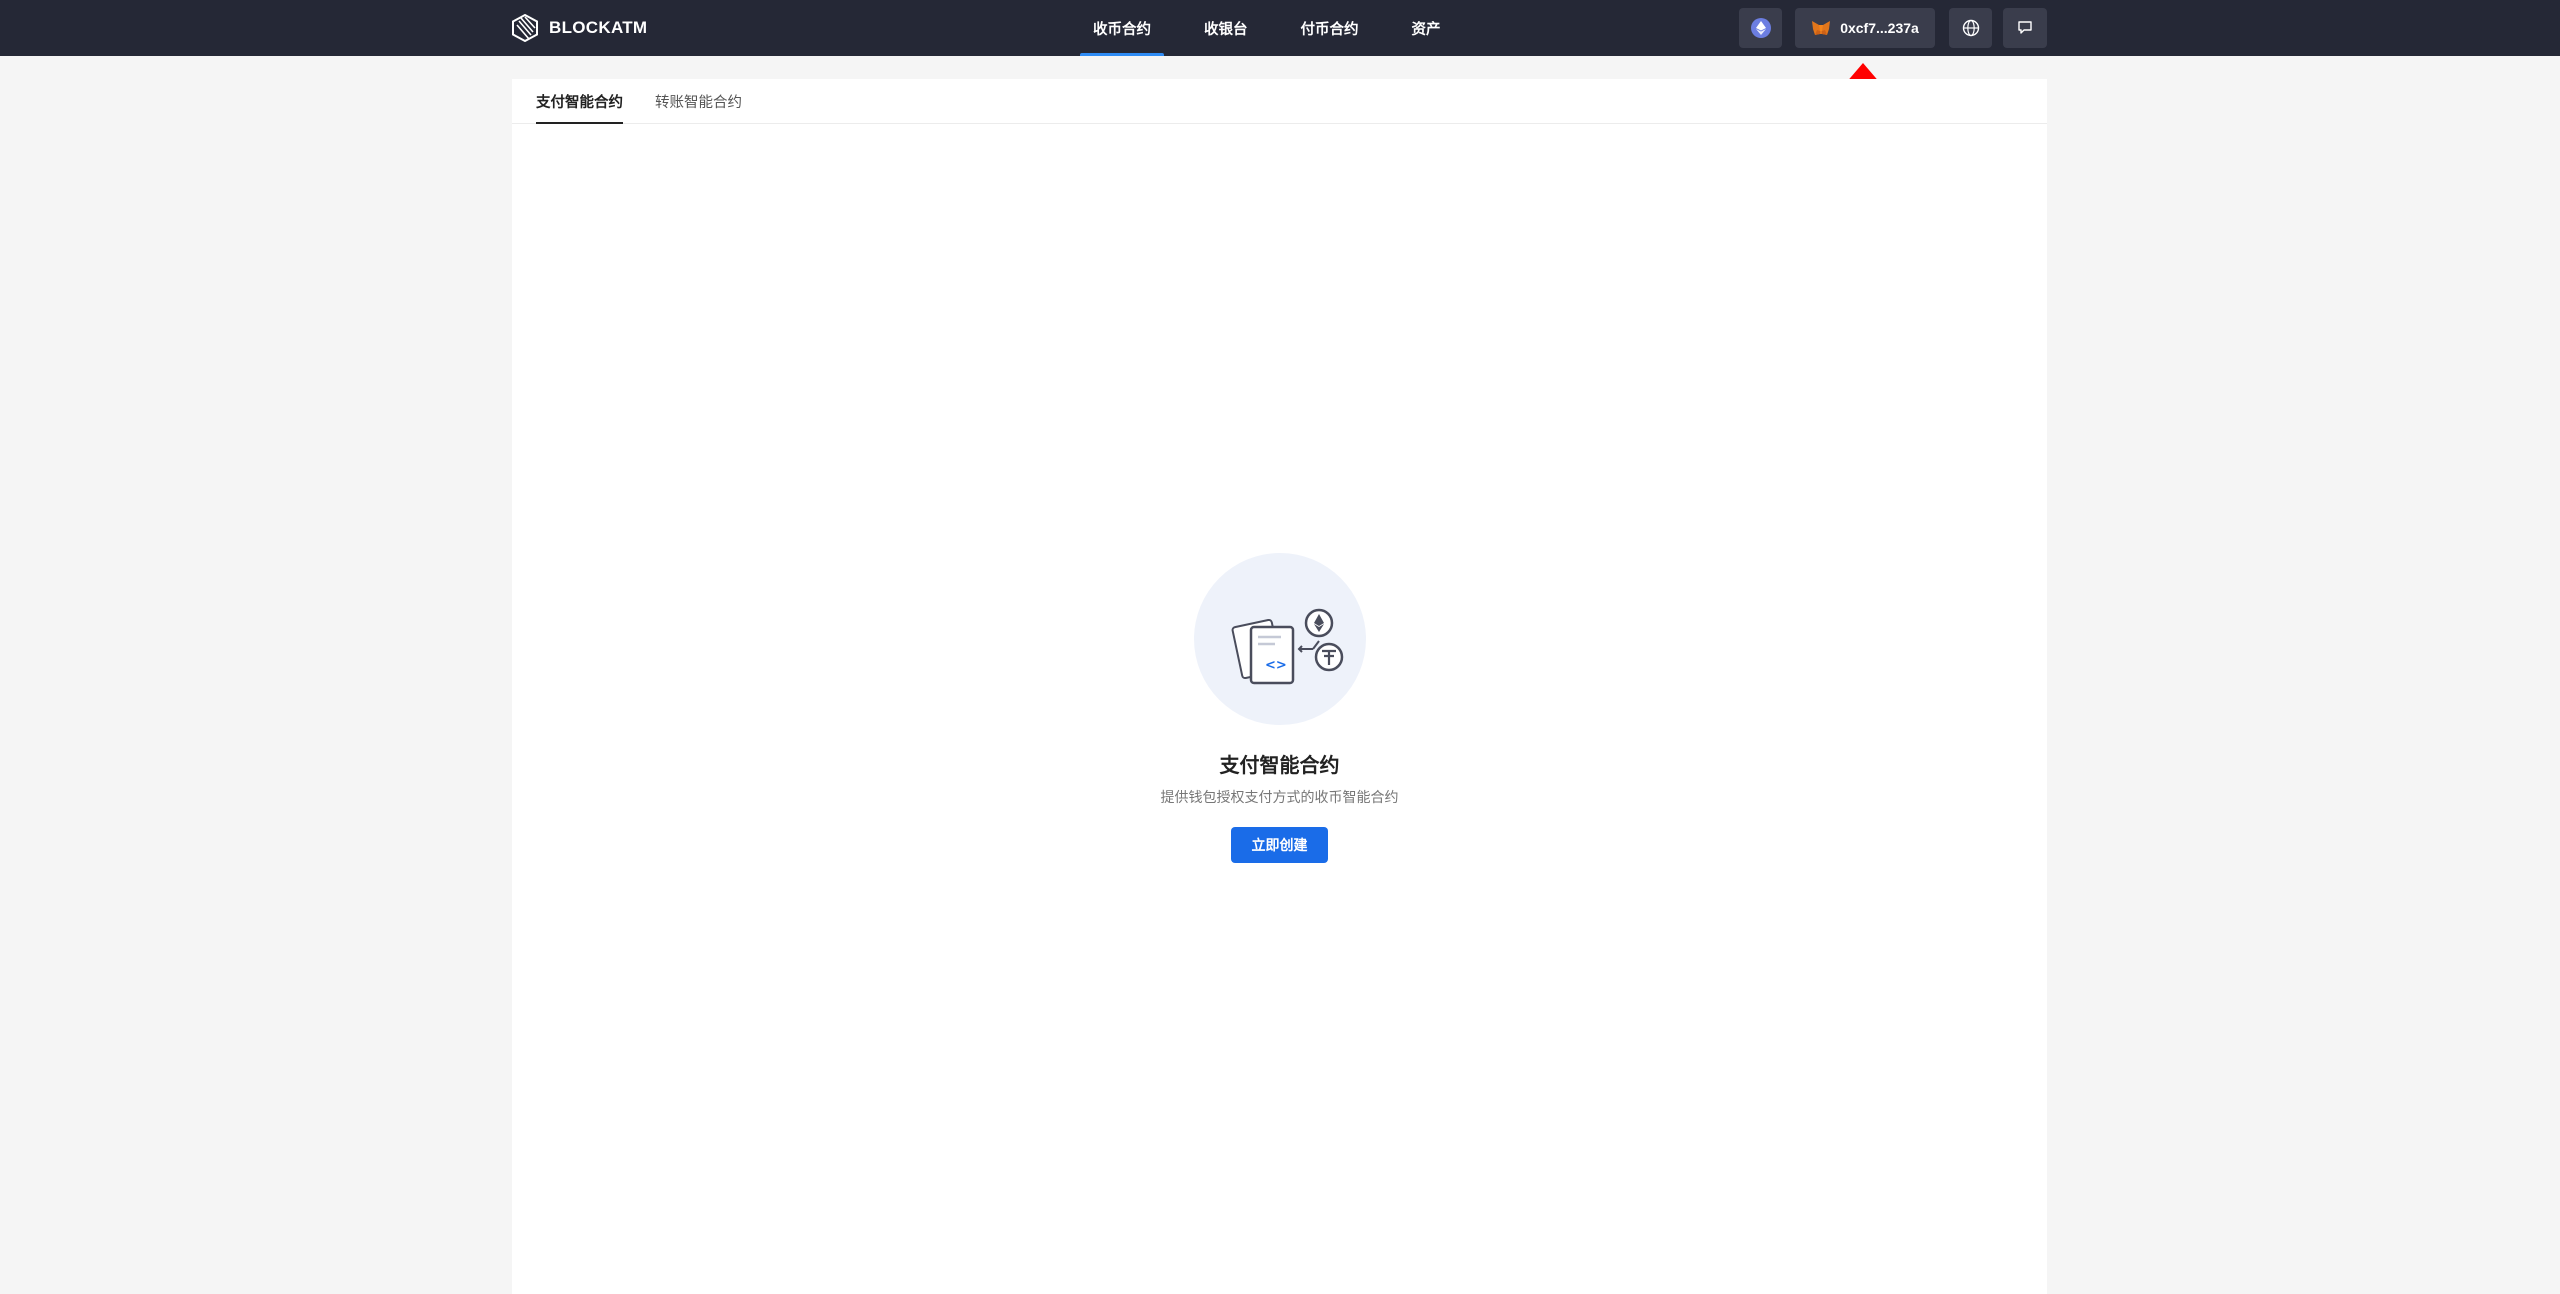 The width and height of the screenshot is (2560, 1294). I want to click on nav-item-receive-contract: 收币合约, so click(1122, 28).